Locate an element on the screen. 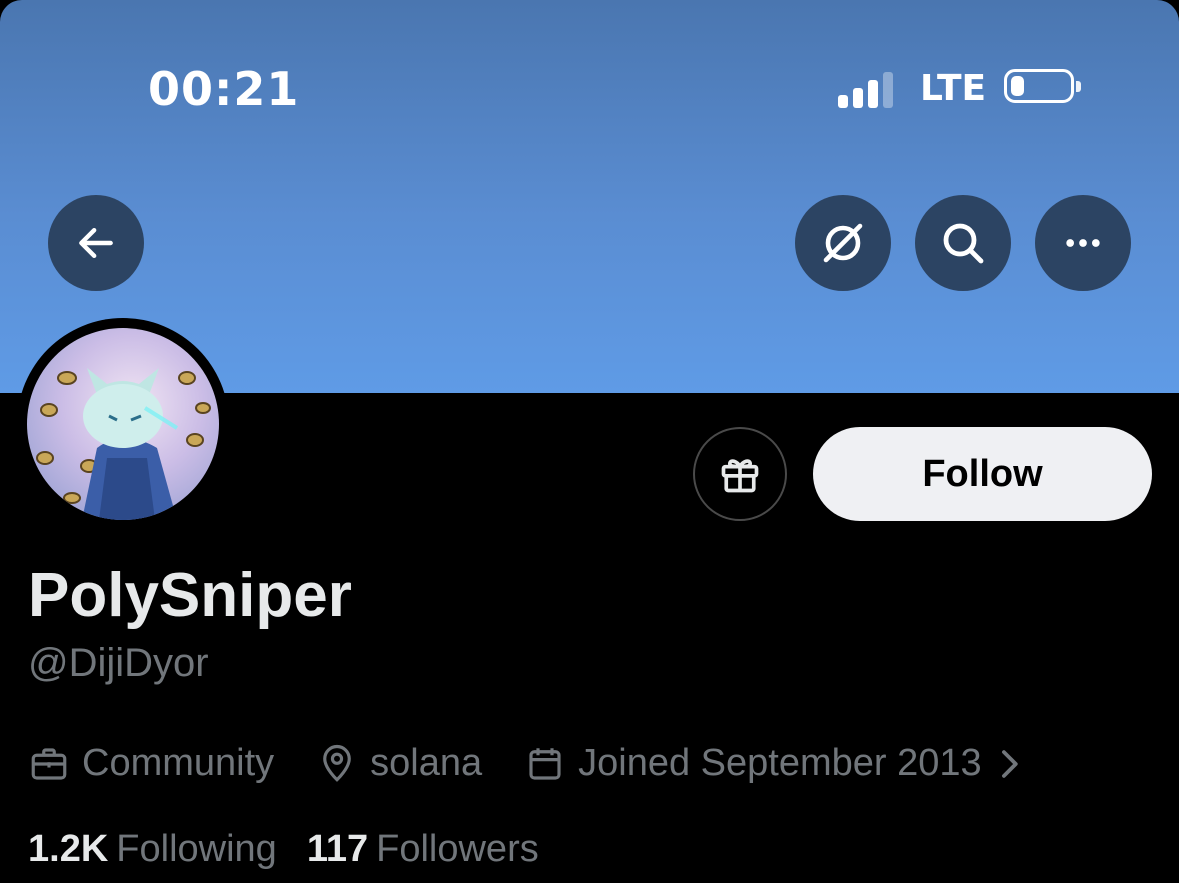  followers-label: Followers is located at coordinates (457, 849).